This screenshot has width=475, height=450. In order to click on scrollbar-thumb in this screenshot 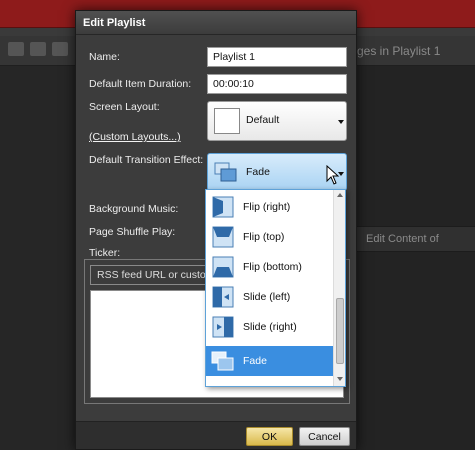, I will do `click(340, 331)`.